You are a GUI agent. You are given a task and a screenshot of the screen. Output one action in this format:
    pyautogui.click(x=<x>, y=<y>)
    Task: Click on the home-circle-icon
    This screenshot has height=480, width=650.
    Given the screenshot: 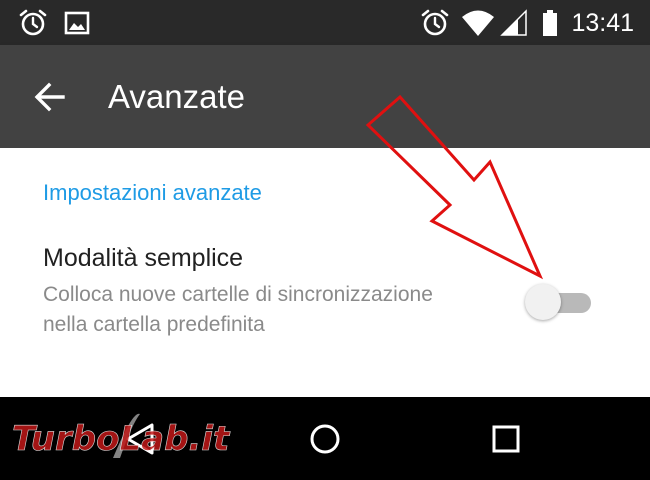 What is the action you would take?
    pyautogui.click(x=325, y=439)
    